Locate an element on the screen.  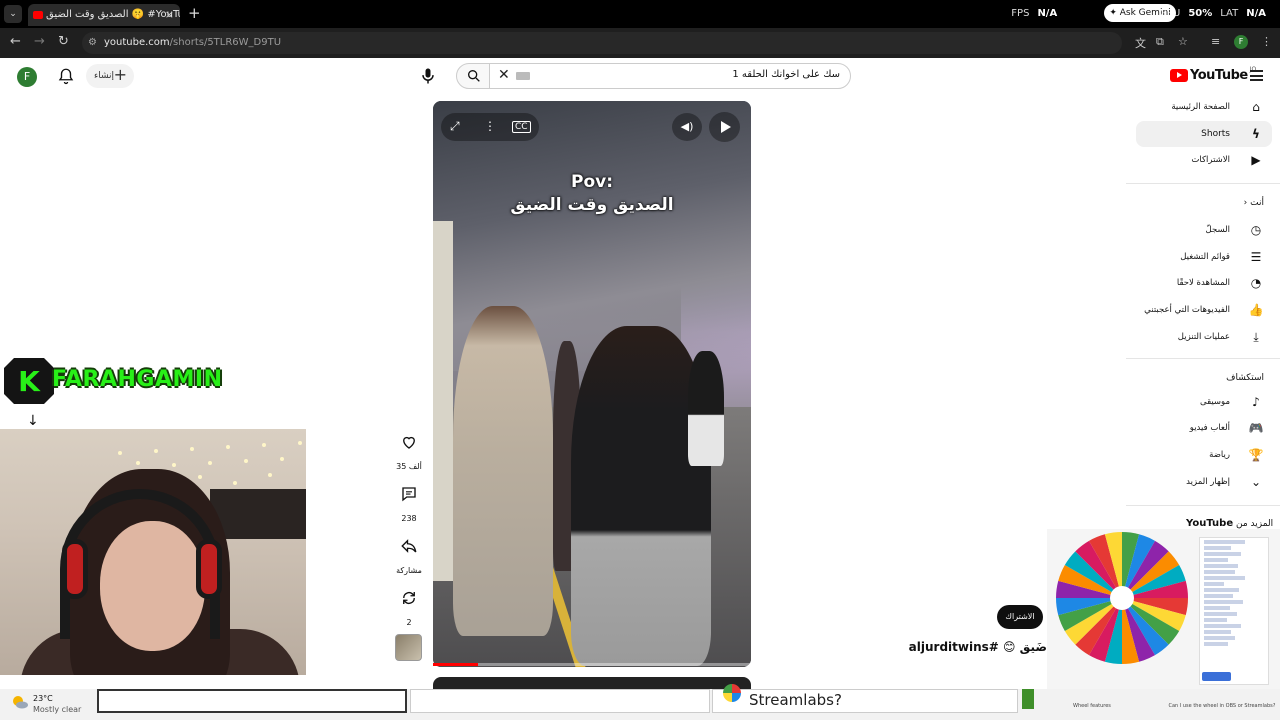
browser-profile-avatar: F is located at coordinates (1241, 42).